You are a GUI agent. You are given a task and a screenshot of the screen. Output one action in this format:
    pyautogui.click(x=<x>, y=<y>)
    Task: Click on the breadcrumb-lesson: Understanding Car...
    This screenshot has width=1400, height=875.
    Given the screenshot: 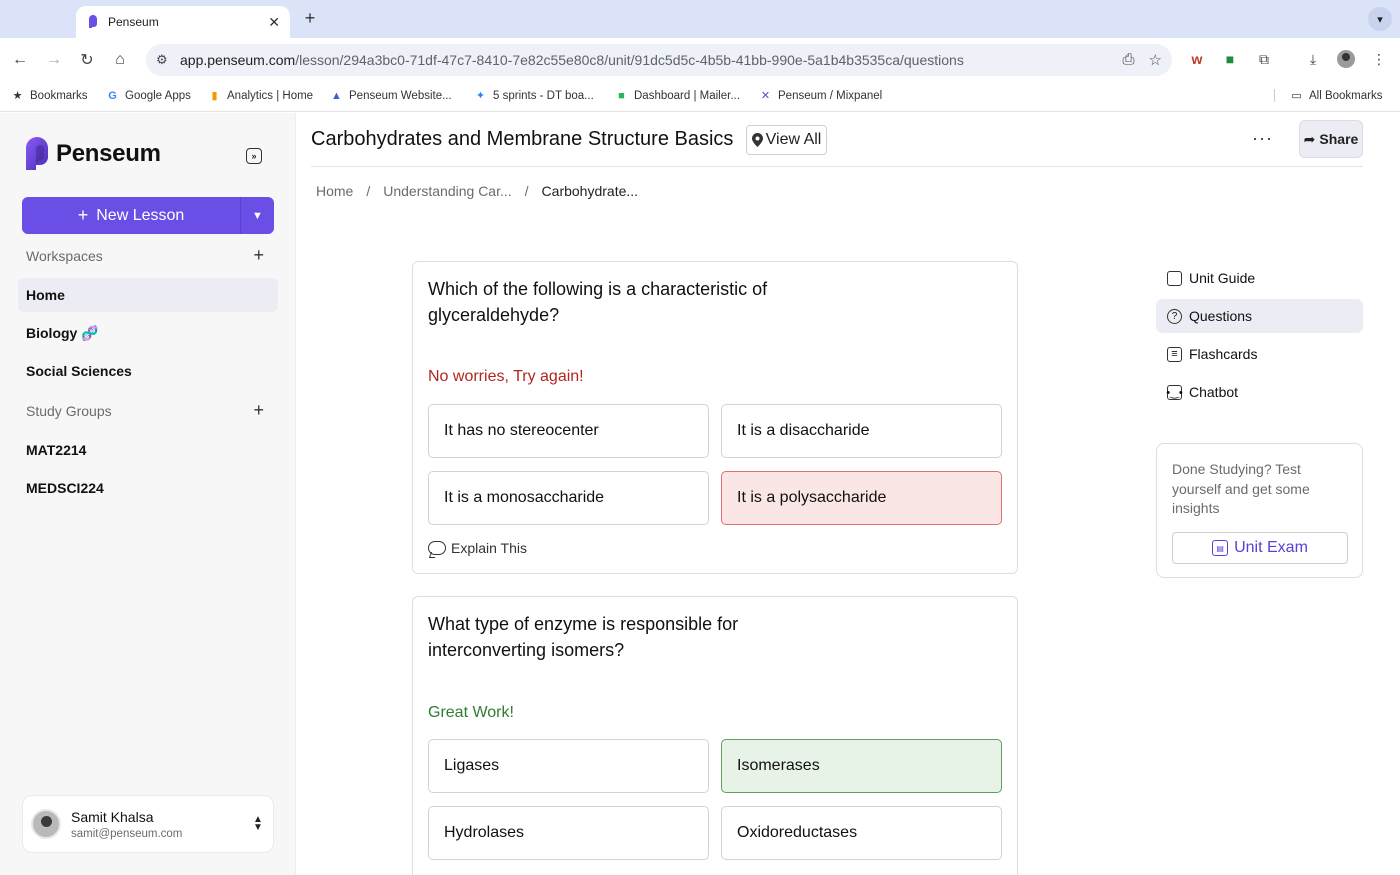 What is the action you would take?
    pyautogui.click(x=447, y=191)
    